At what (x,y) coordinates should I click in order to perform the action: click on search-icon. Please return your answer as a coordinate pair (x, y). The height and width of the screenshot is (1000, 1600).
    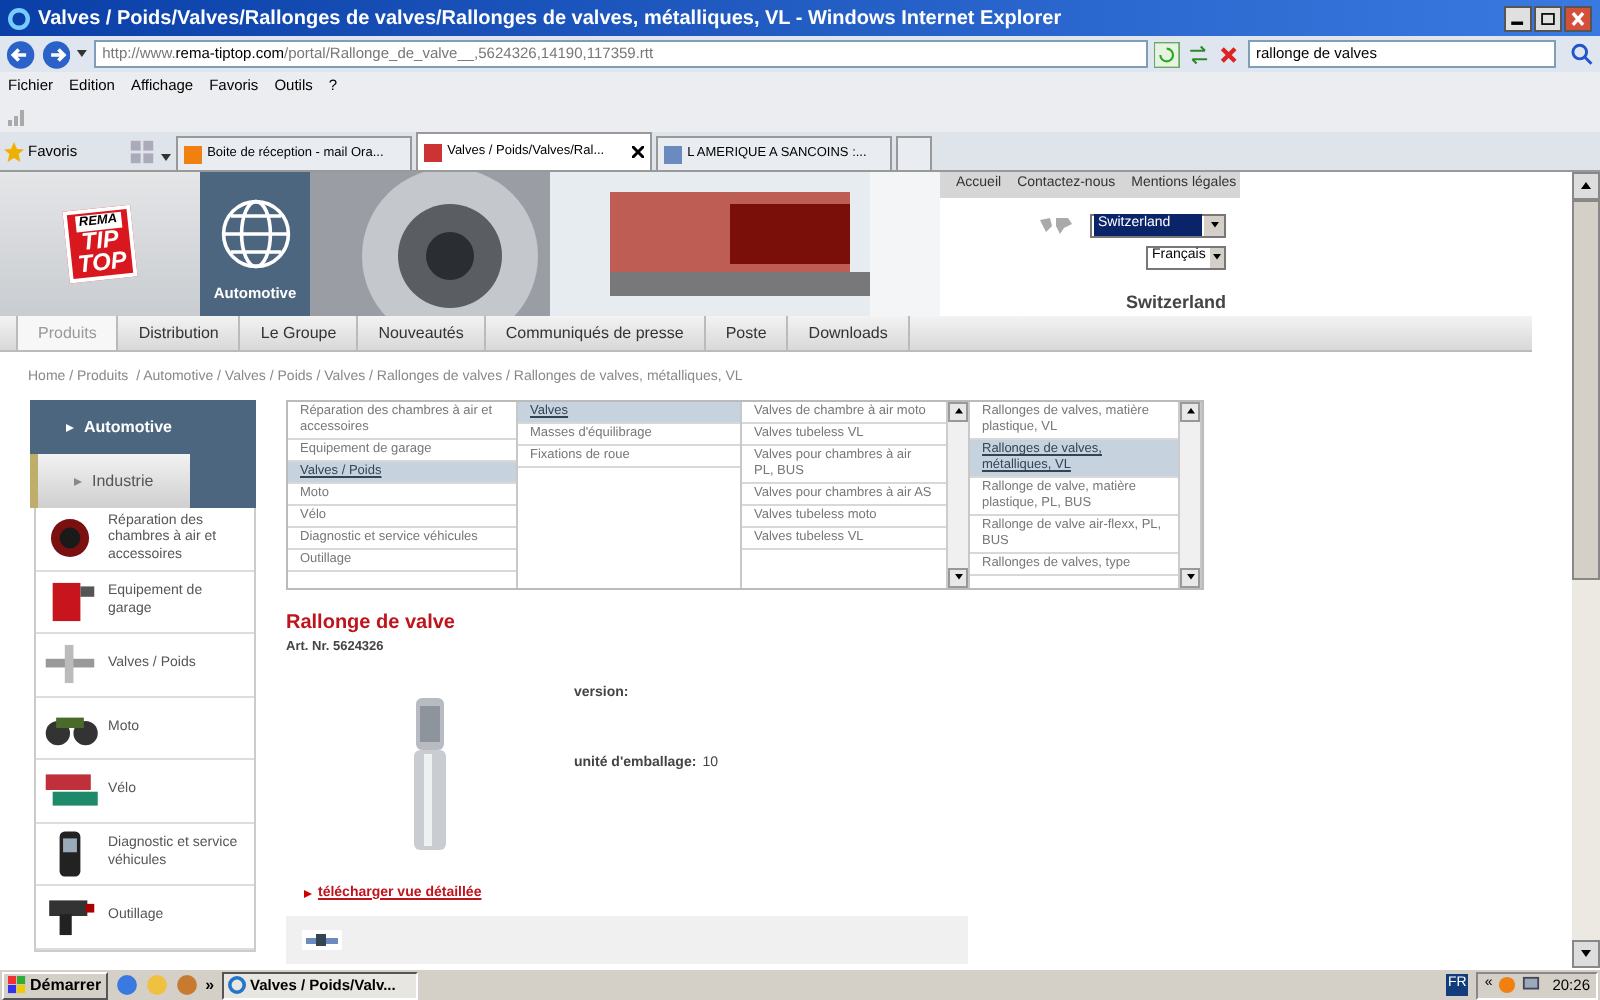
    Looking at the image, I should click on (1582, 54).